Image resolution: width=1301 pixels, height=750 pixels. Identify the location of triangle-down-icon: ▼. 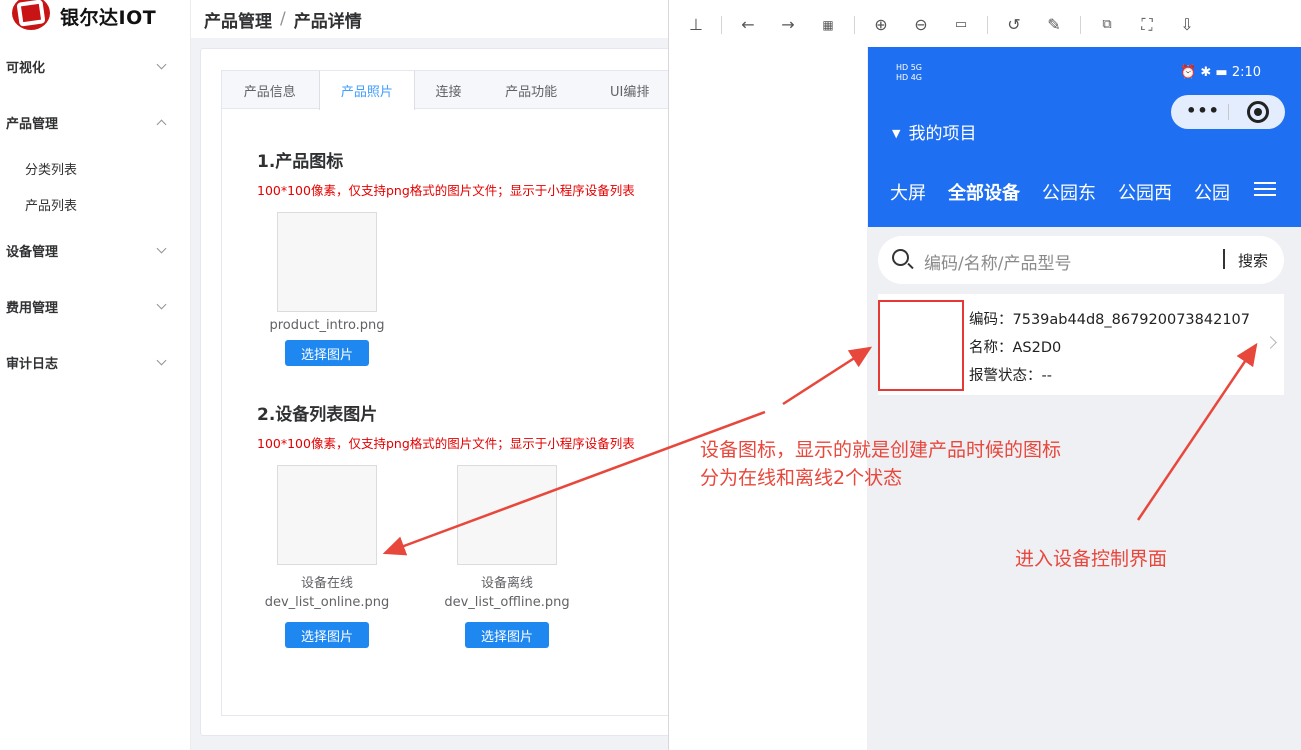
(896, 133).